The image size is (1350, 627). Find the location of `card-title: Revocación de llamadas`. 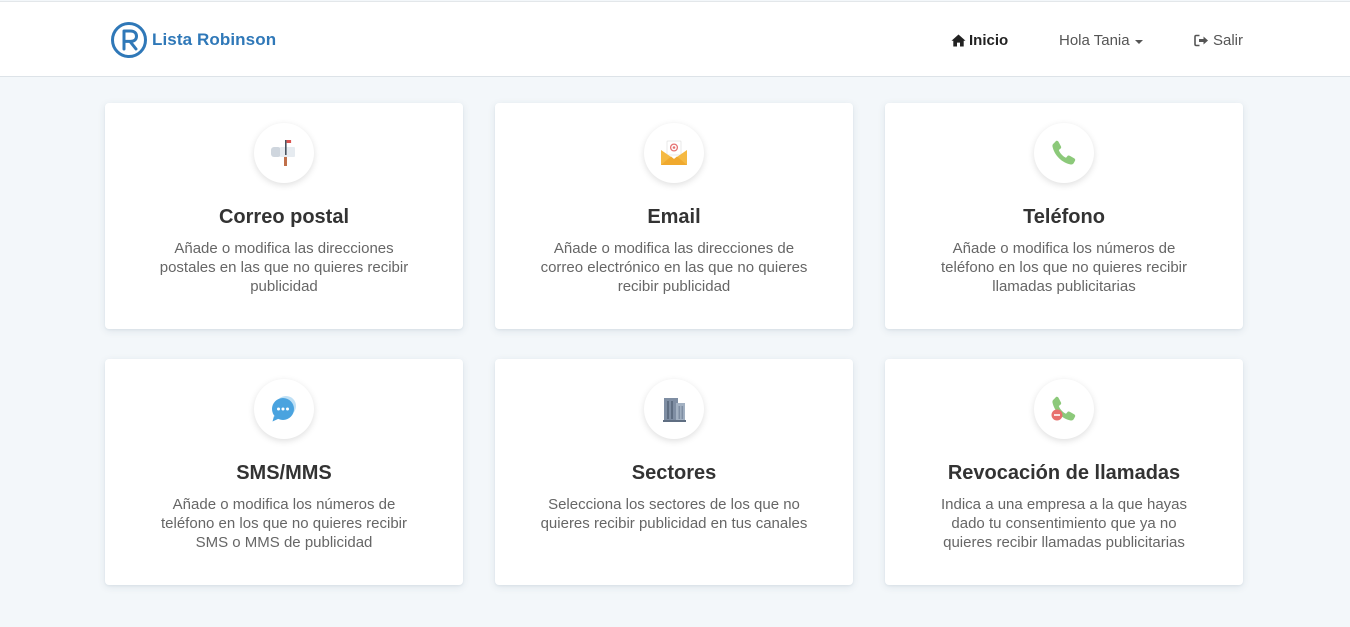

card-title: Revocación de llamadas is located at coordinates (1064, 473).